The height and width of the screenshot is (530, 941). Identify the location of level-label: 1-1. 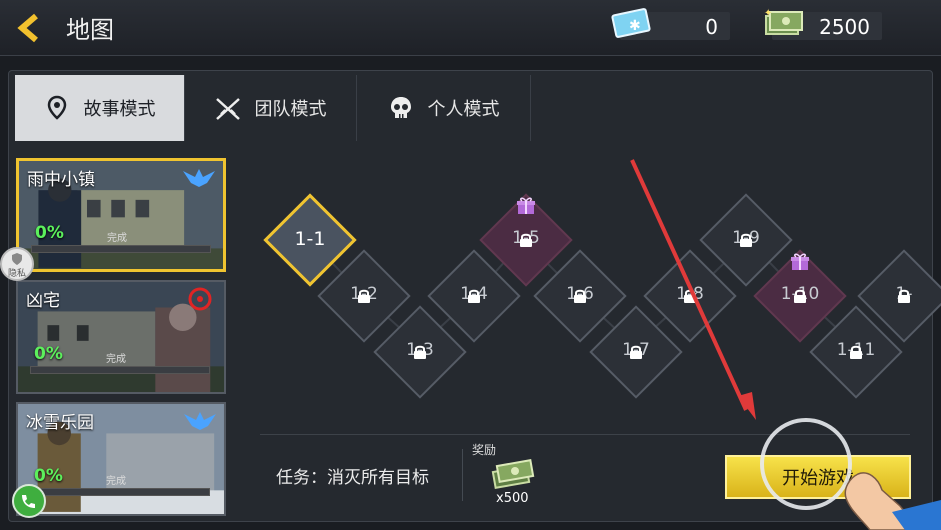
(310, 239).